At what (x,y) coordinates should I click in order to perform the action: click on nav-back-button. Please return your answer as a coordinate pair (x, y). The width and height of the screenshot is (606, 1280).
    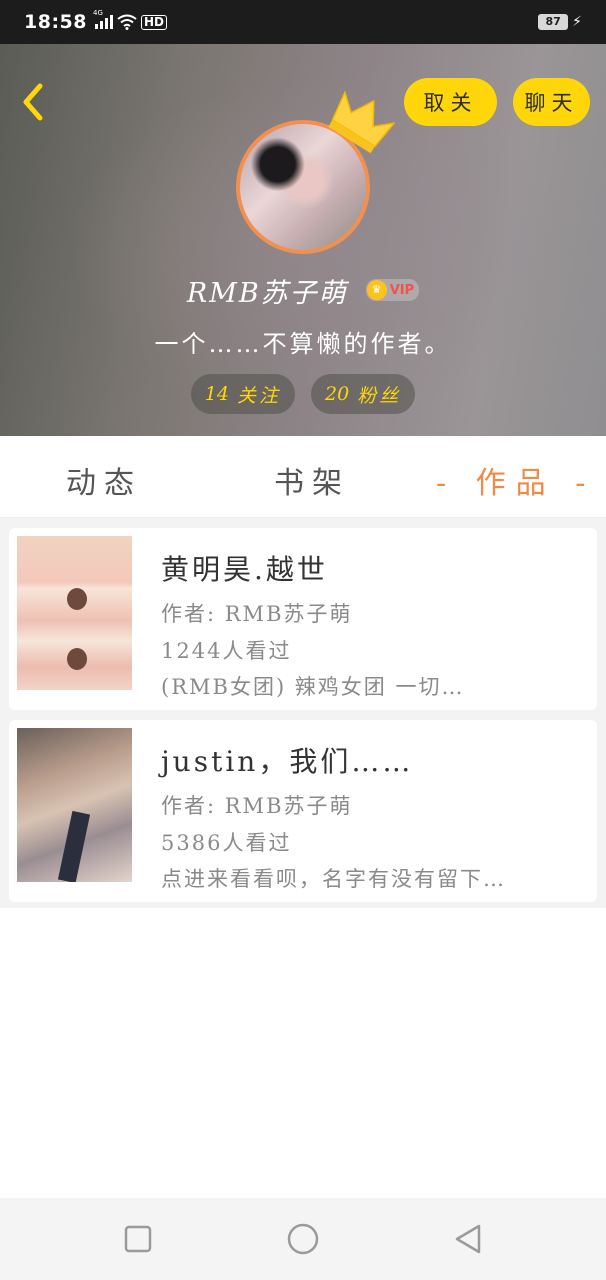
    Looking at the image, I should click on (468, 1239).